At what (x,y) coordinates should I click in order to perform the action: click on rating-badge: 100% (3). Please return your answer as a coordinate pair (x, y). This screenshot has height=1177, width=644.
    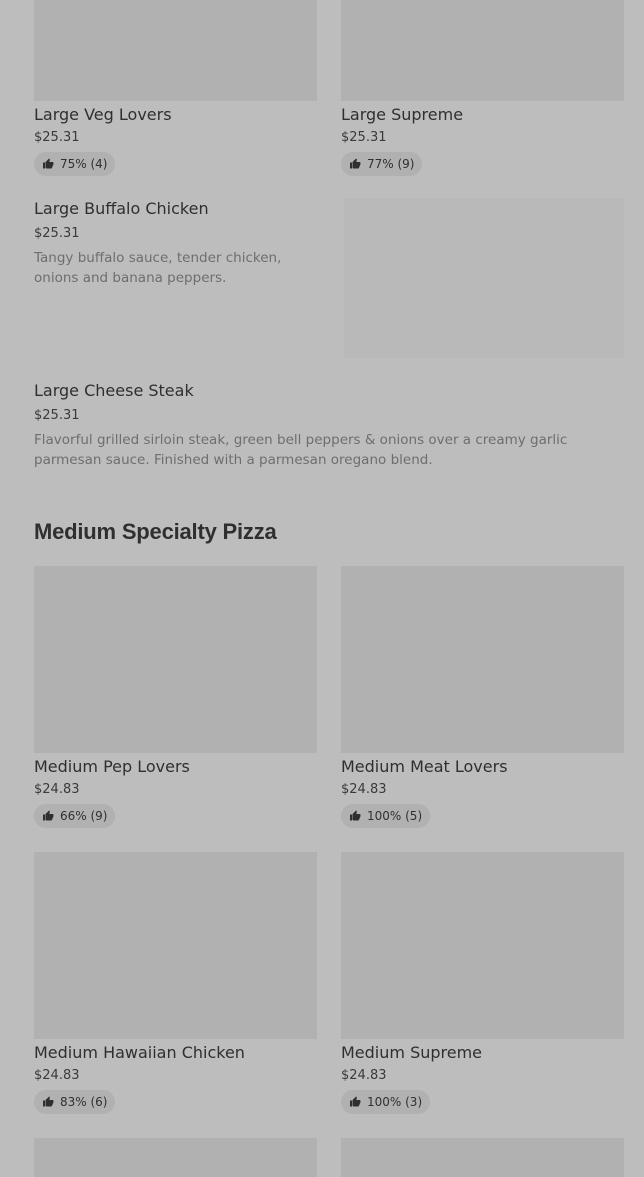
    Looking at the image, I should click on (386, 1102).